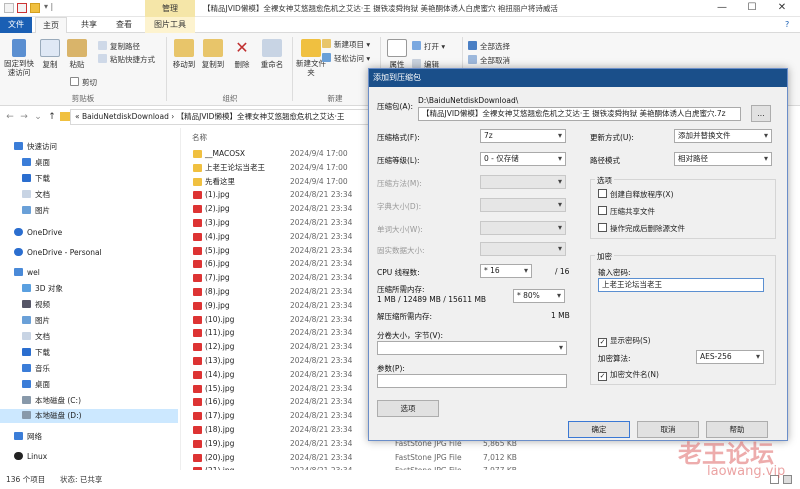 Image resolution: width=800 pixels, height=489 pixels. I want to click on forward-arrow-icon: →, so click(24, 117).